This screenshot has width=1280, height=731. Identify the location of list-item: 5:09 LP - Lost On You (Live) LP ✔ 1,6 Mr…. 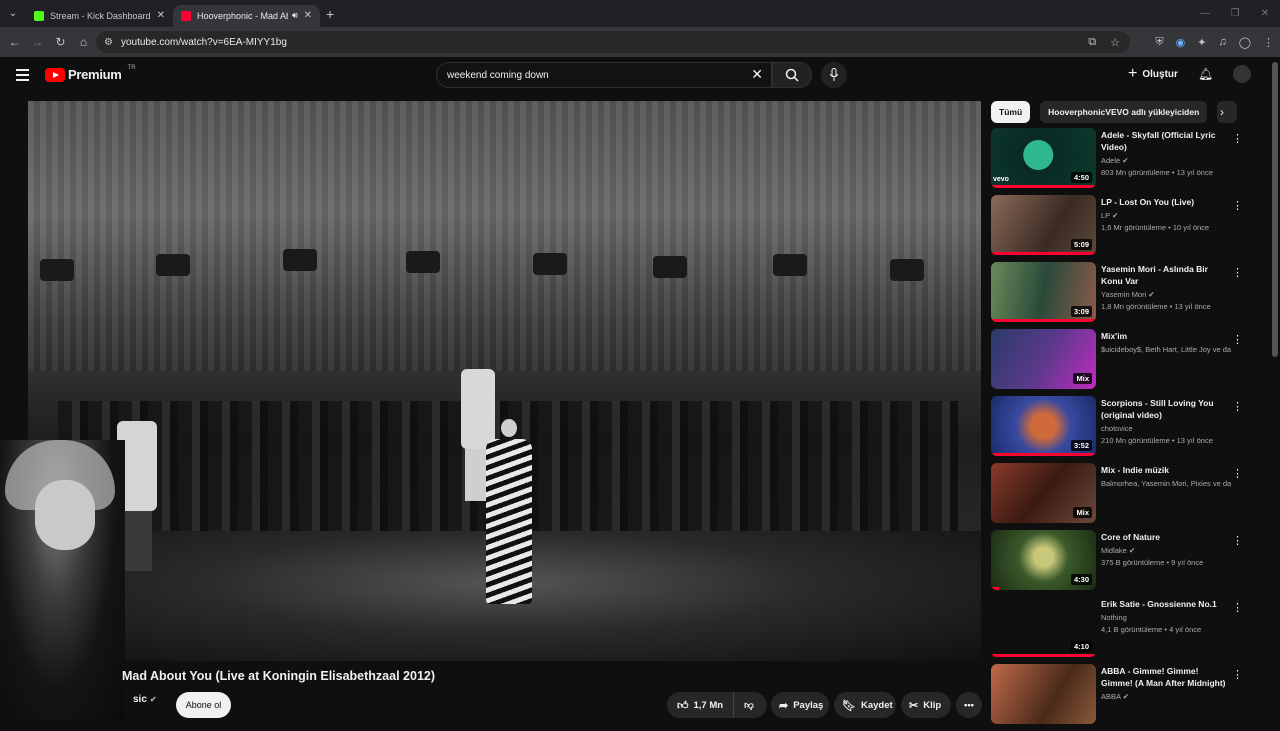
(1121, 228).